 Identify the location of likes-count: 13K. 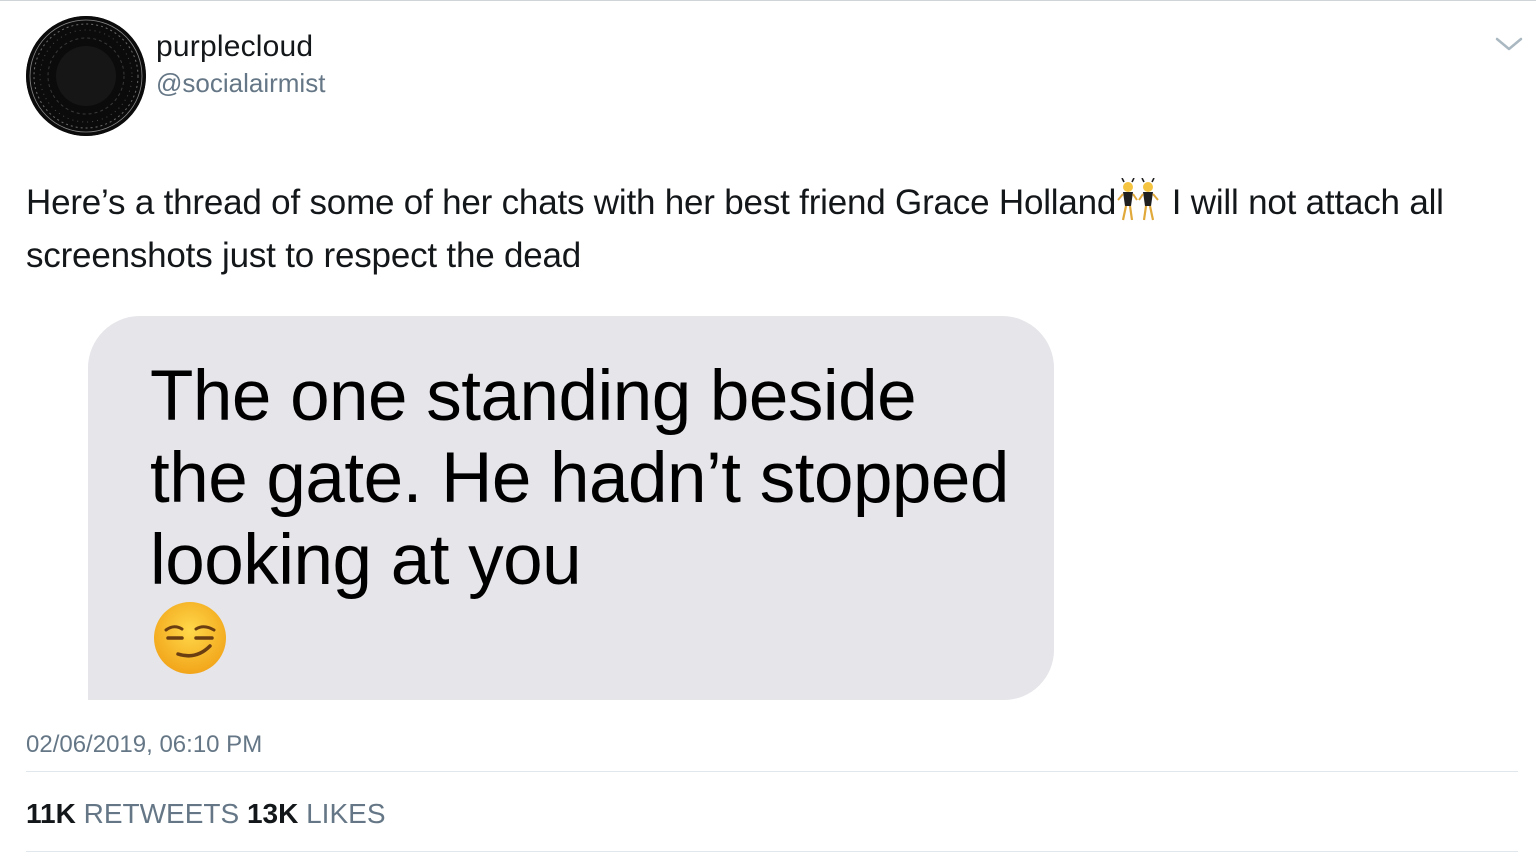
(272, 813).